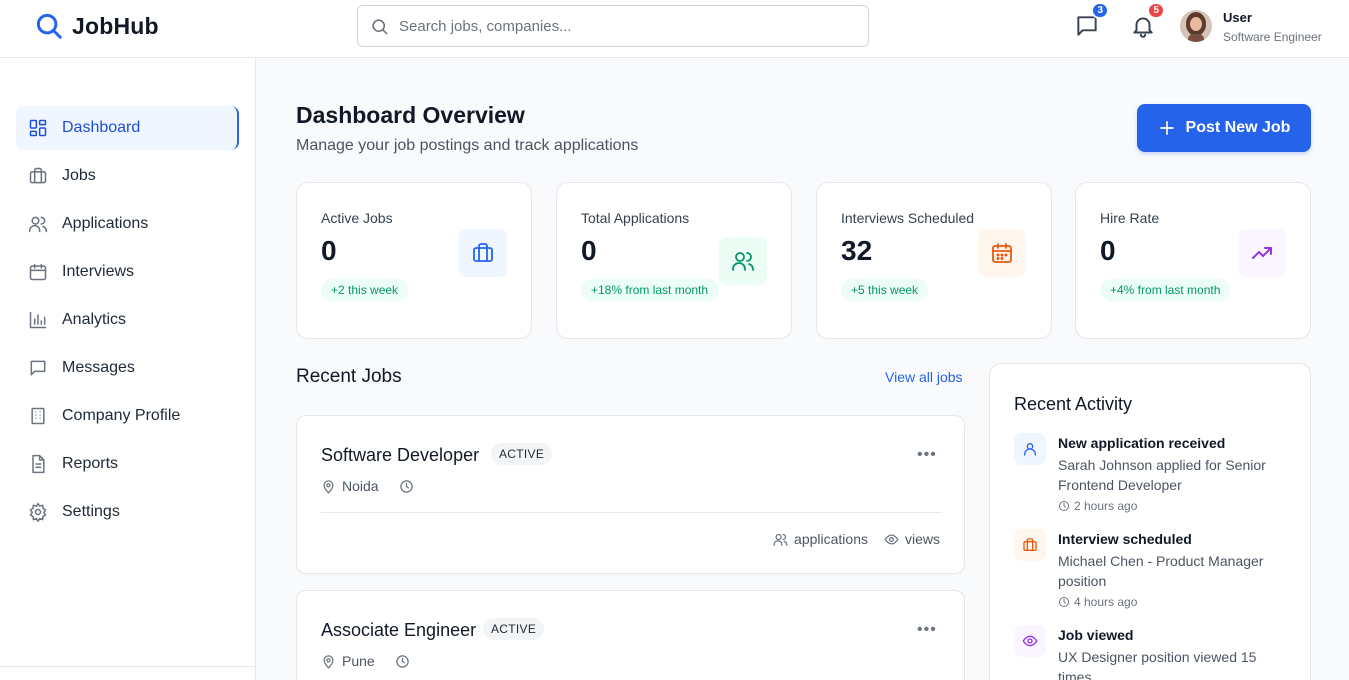  I want to click on job-title: Software Developer, so click(400, 455).